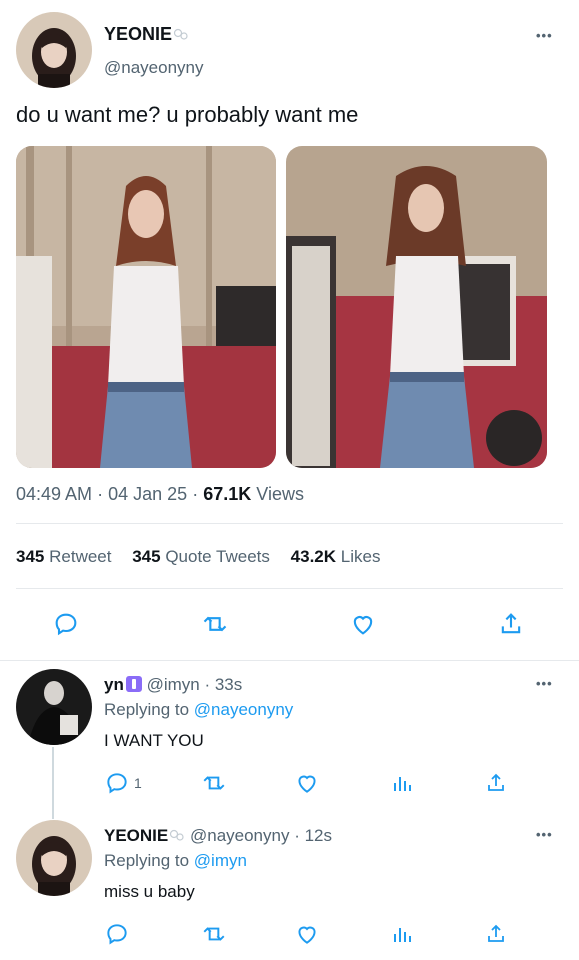 Image resolution: width=579 pixels, height=960 pixels. What do you see at coordinates (360, 556) in the screenshot?
I see `likes-label: Likes` at bounding box center [360, 556].